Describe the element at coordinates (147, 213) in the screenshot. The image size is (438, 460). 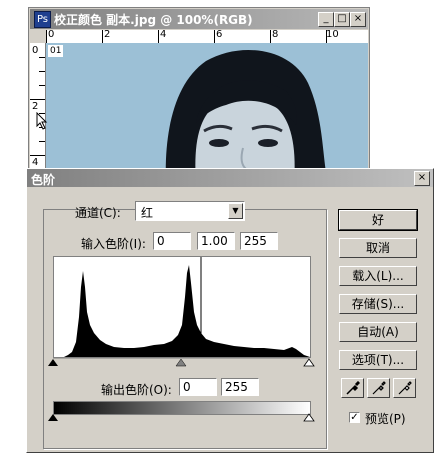
I see `channel-value: 红` at that location.